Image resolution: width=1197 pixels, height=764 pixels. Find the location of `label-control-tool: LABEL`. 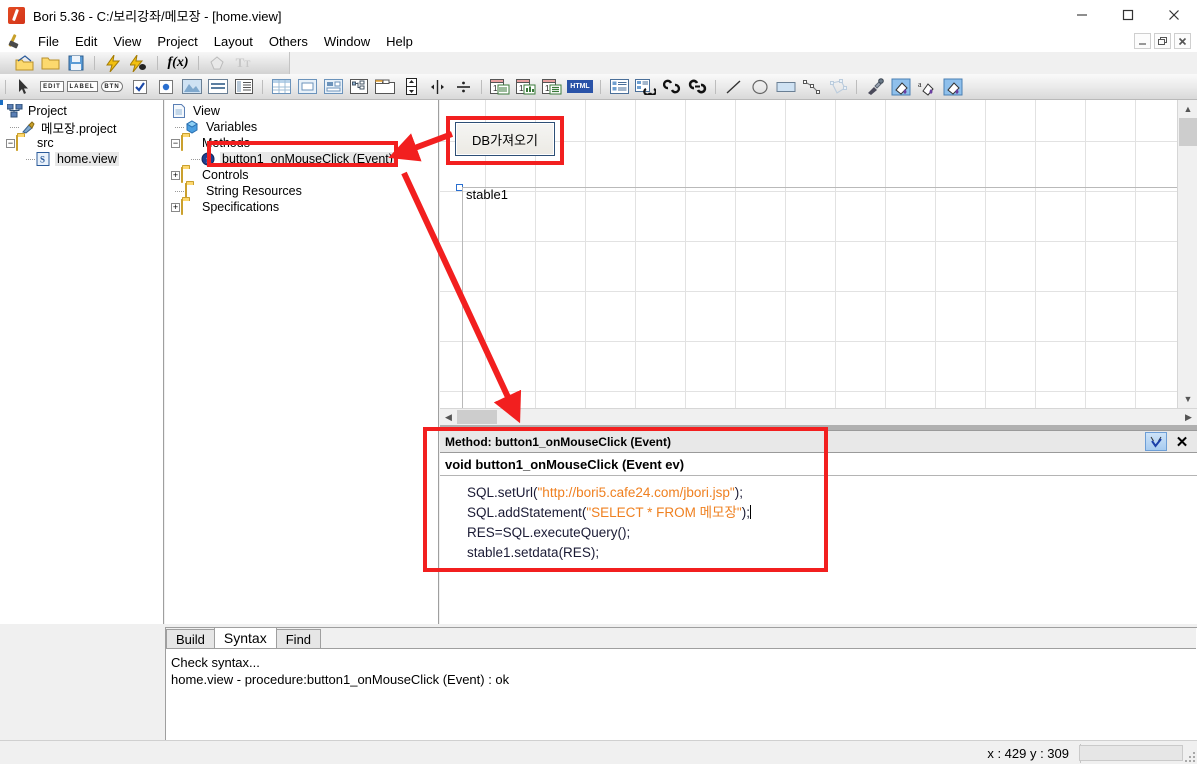

label-control-tool: LABEL is located at coordinates (82, 87).